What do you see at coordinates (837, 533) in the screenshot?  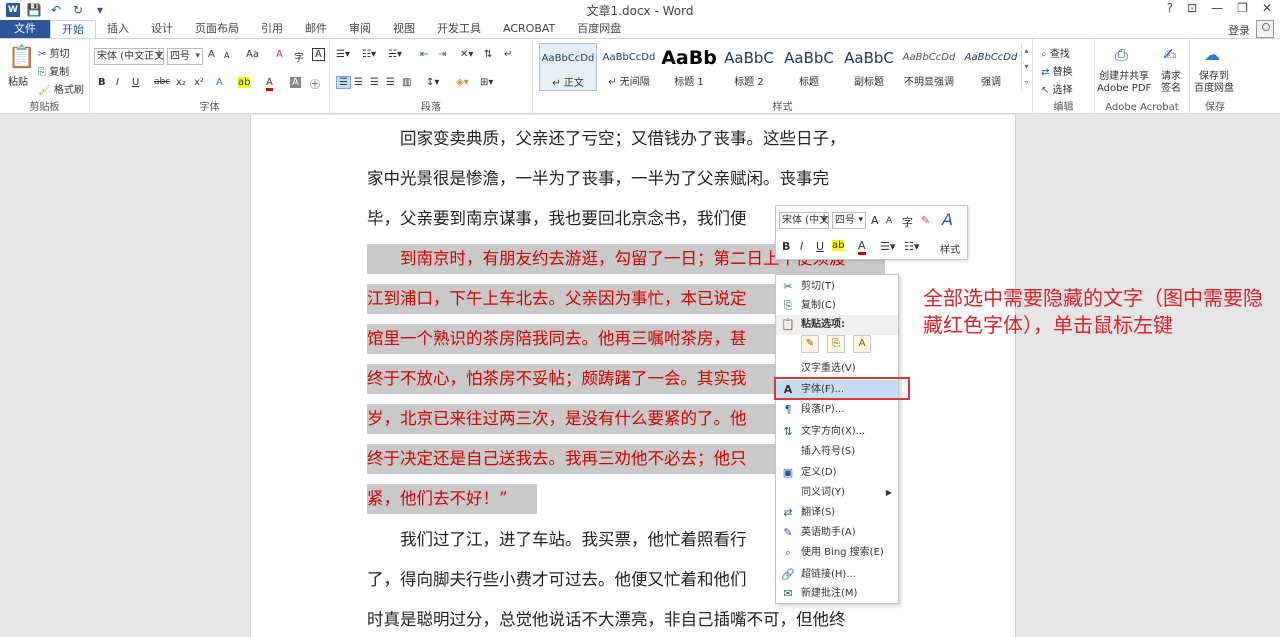 I see `menu-item-english-assistant: ✎ 英语助手(A)` at bounding box center [837, 533].